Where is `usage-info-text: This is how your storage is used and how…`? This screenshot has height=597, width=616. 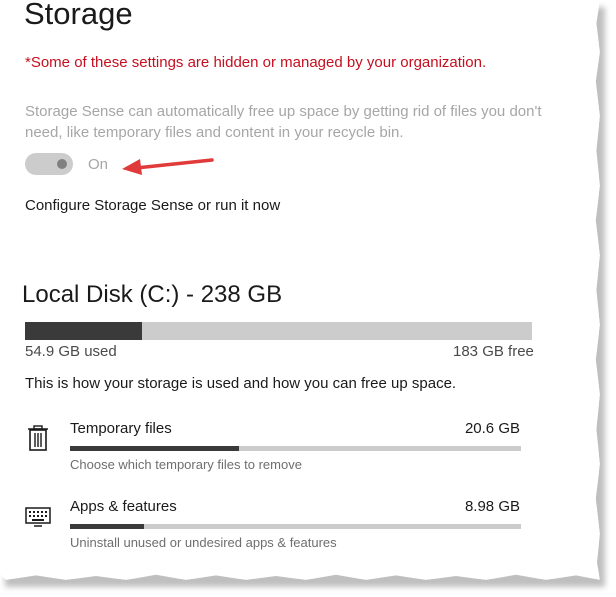 usage-info-text: This is how your storage is used and how… is located at coordinates (241, 383).